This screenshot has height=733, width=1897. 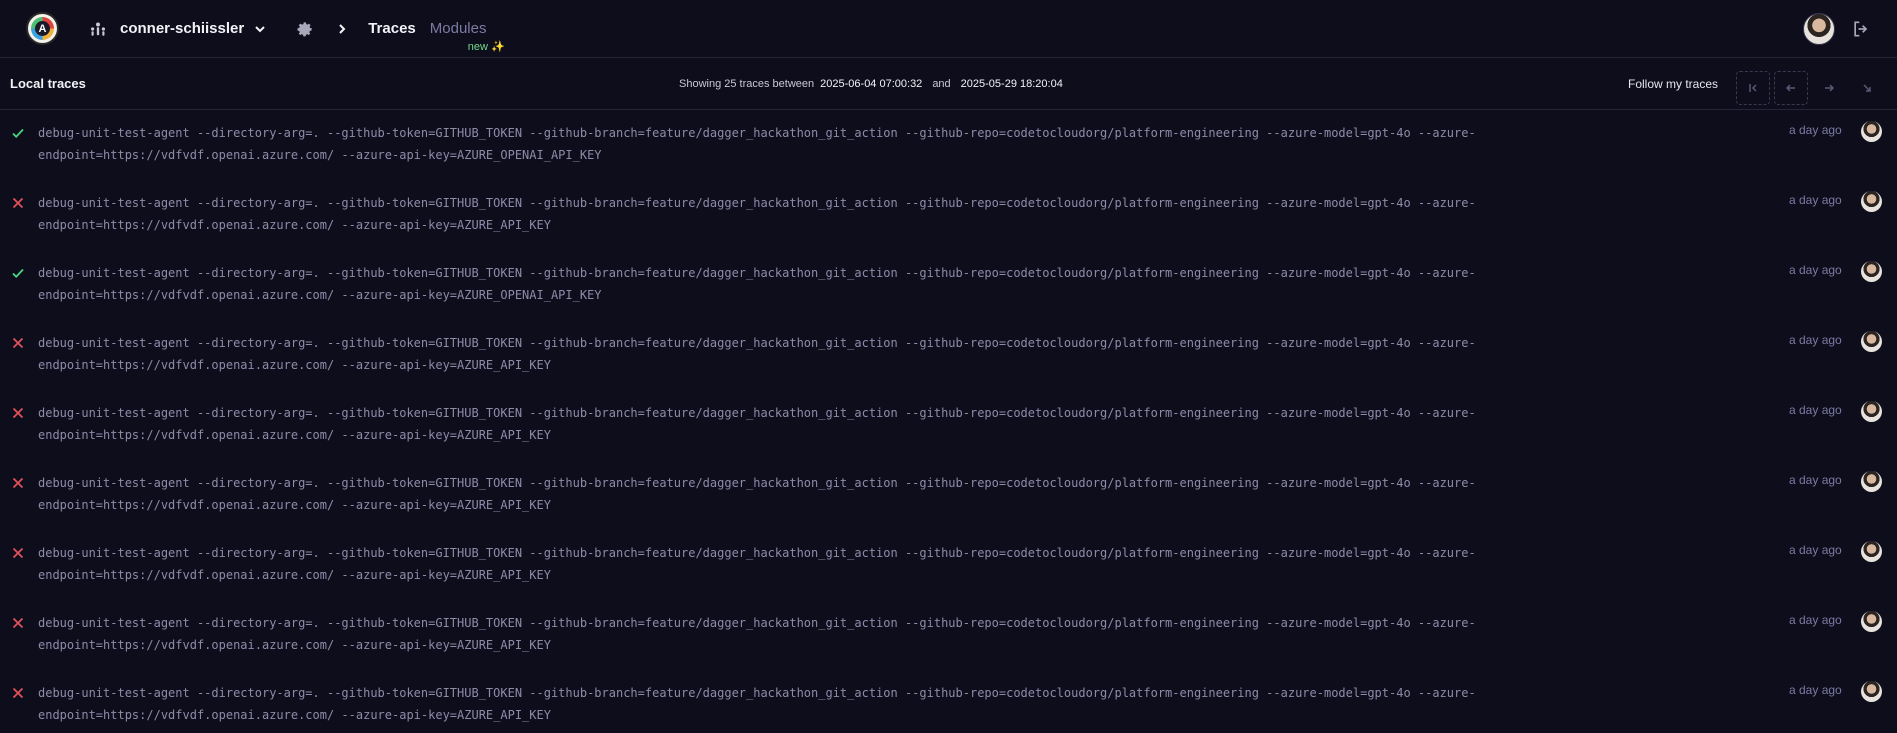 What do you see at coordinates (260, 29) in the screenshot?
I see `chevron-down-icon` at bounding box center [260, 29].